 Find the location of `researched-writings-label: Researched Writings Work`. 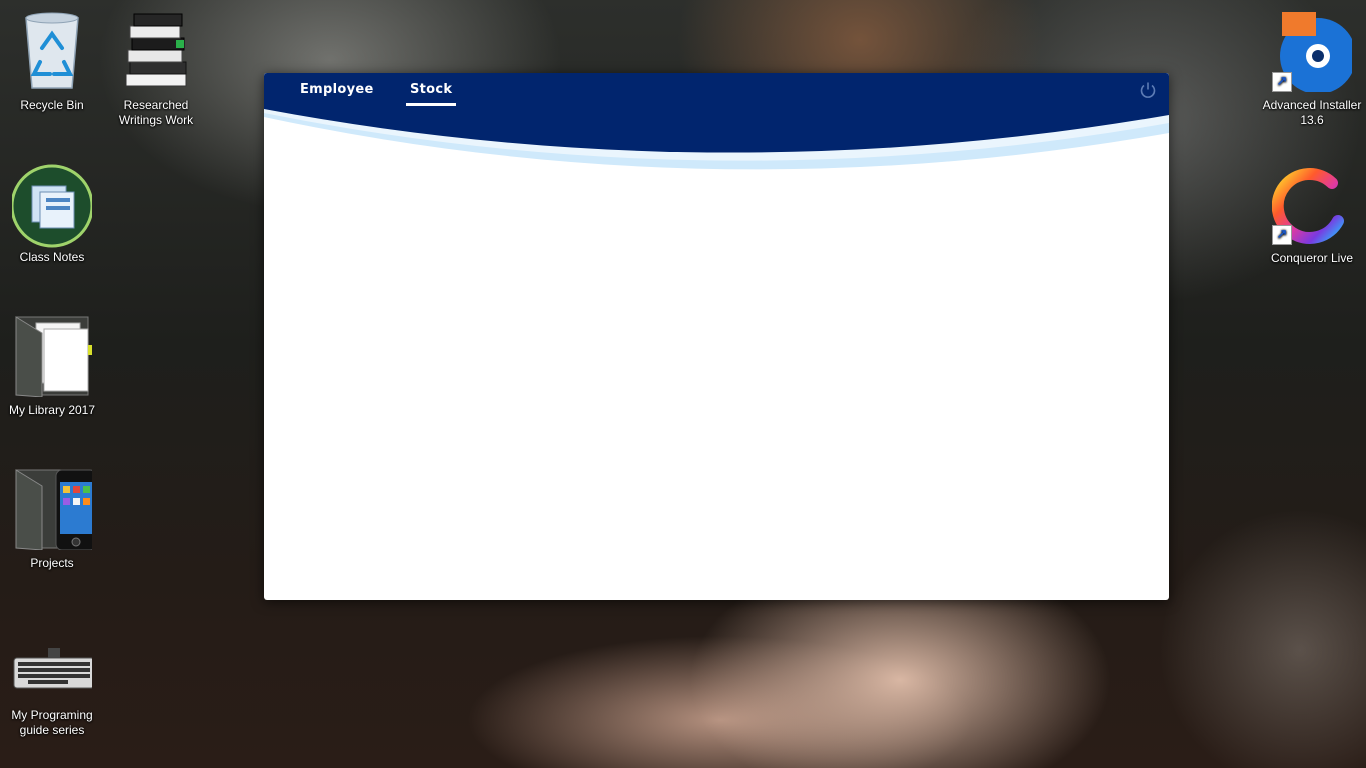

researched-writings-label: Researched Writings Work is located at coordinates (156, 112).